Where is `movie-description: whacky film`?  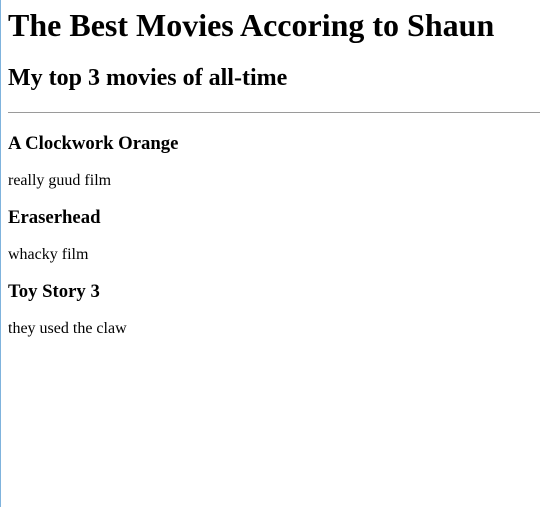
movie-description: whacky film is located at coordinates (48, 254).